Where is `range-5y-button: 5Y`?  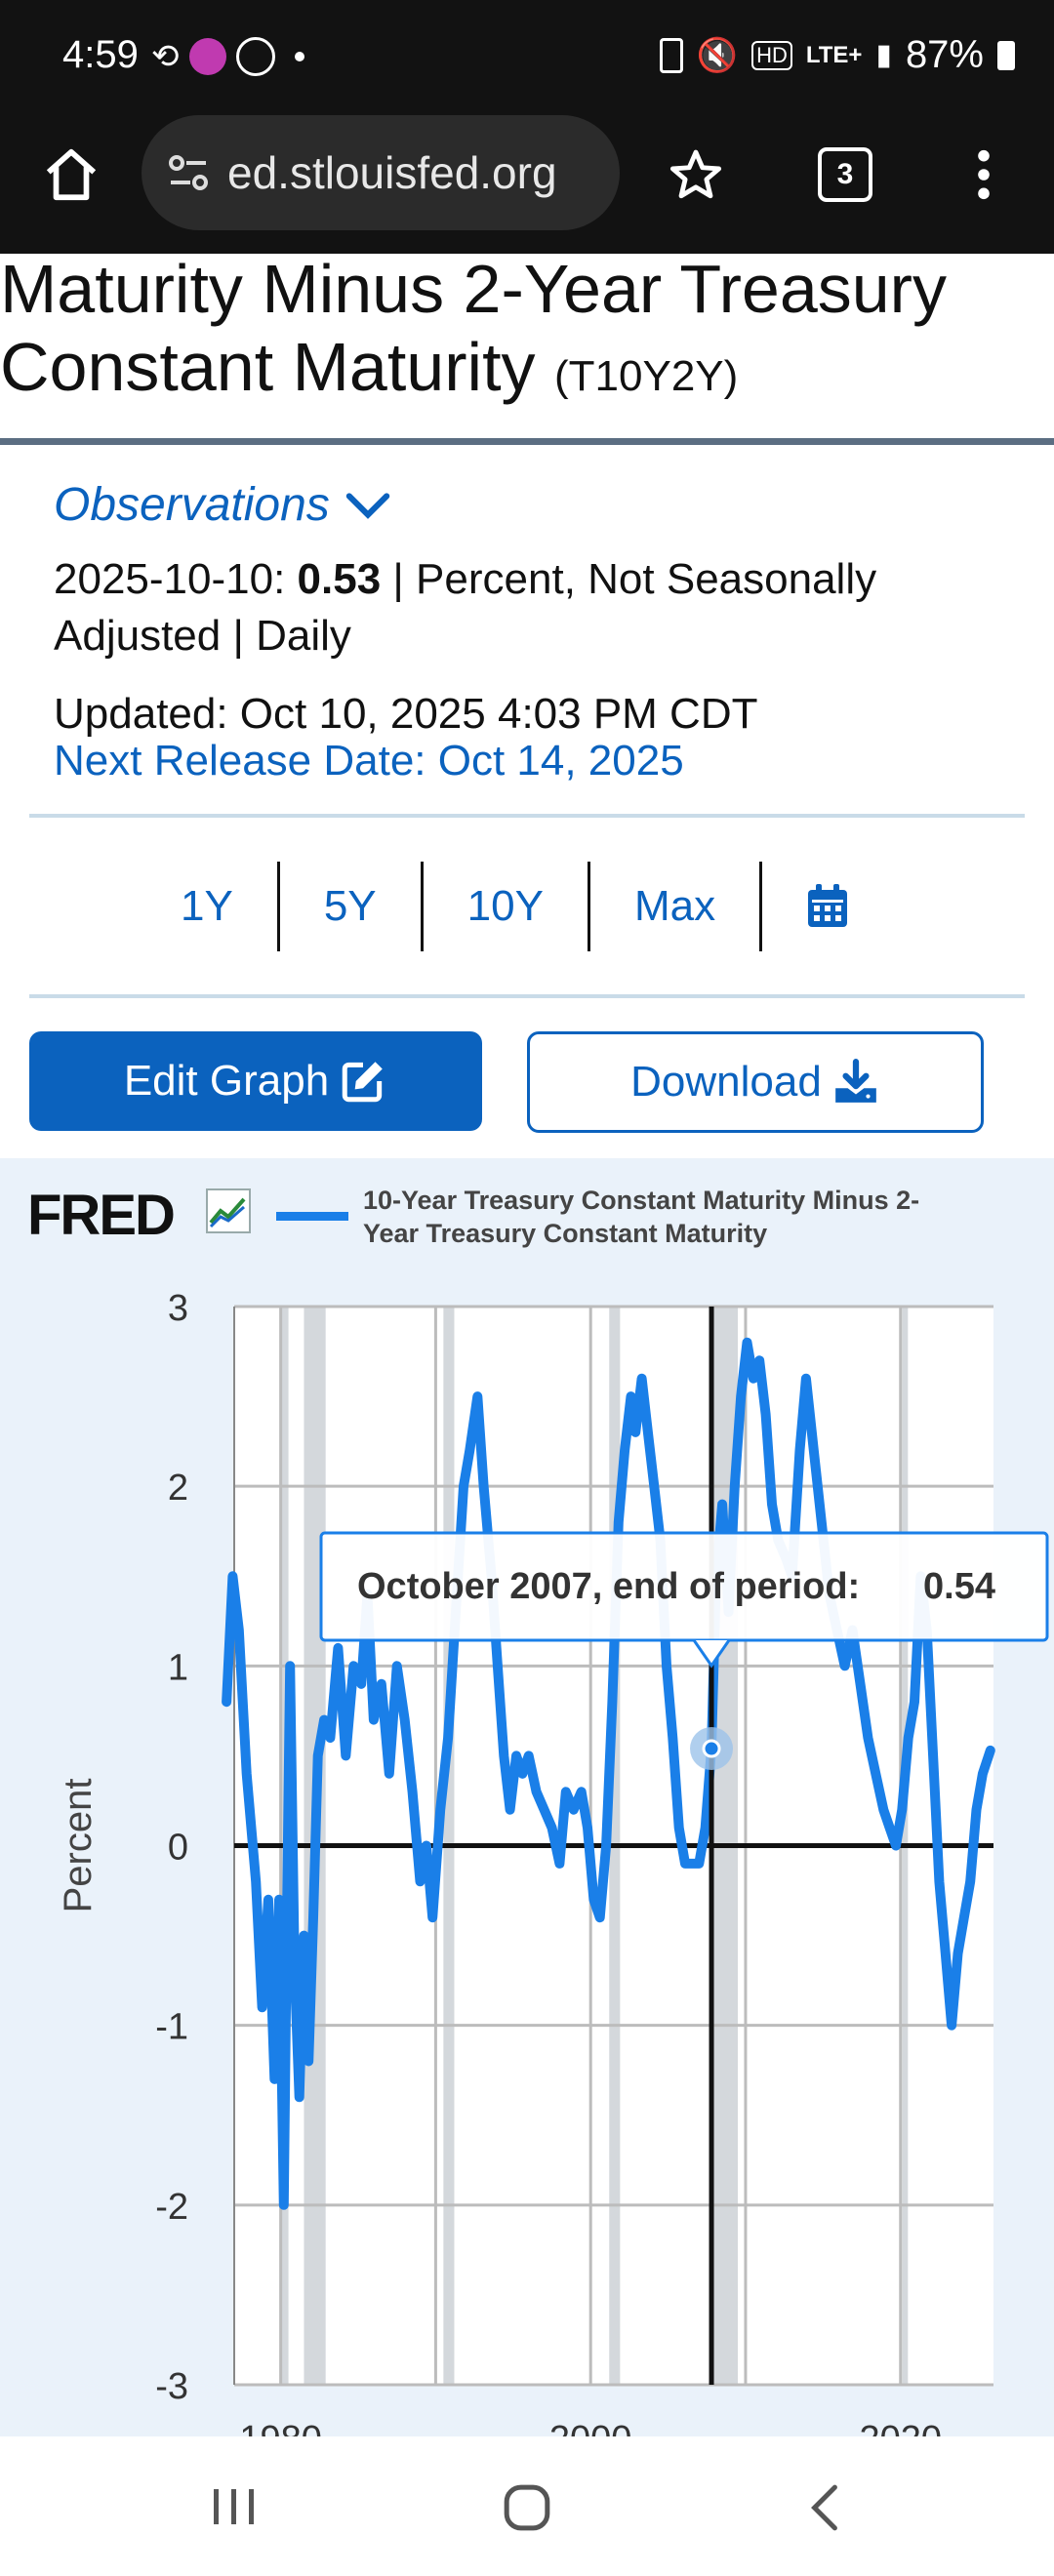 range-5y-button: 5Y is located at coordinates (352, 906).